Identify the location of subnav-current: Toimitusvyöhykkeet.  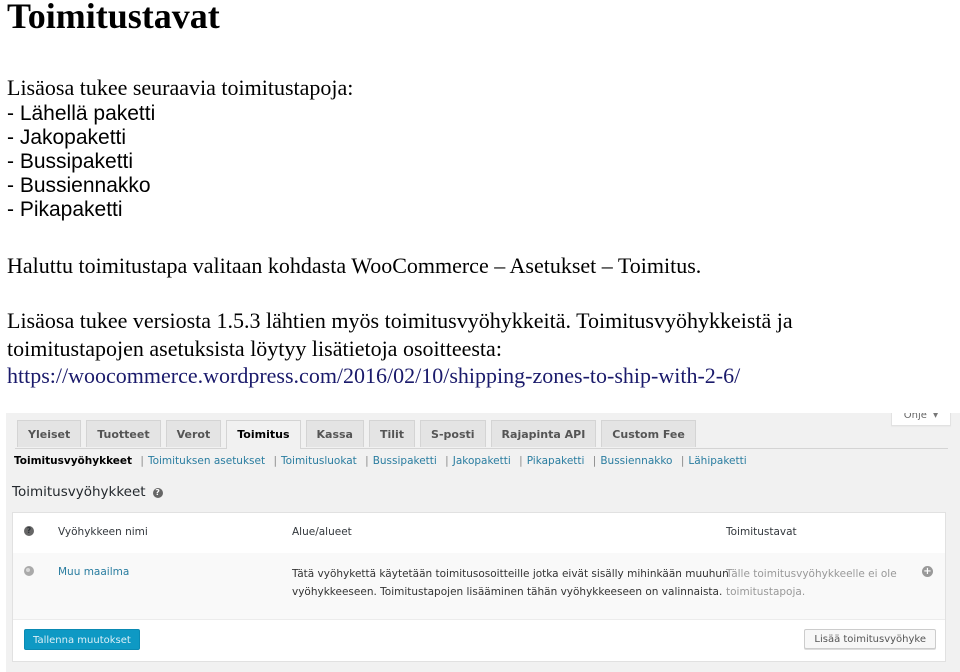
(73, 461).